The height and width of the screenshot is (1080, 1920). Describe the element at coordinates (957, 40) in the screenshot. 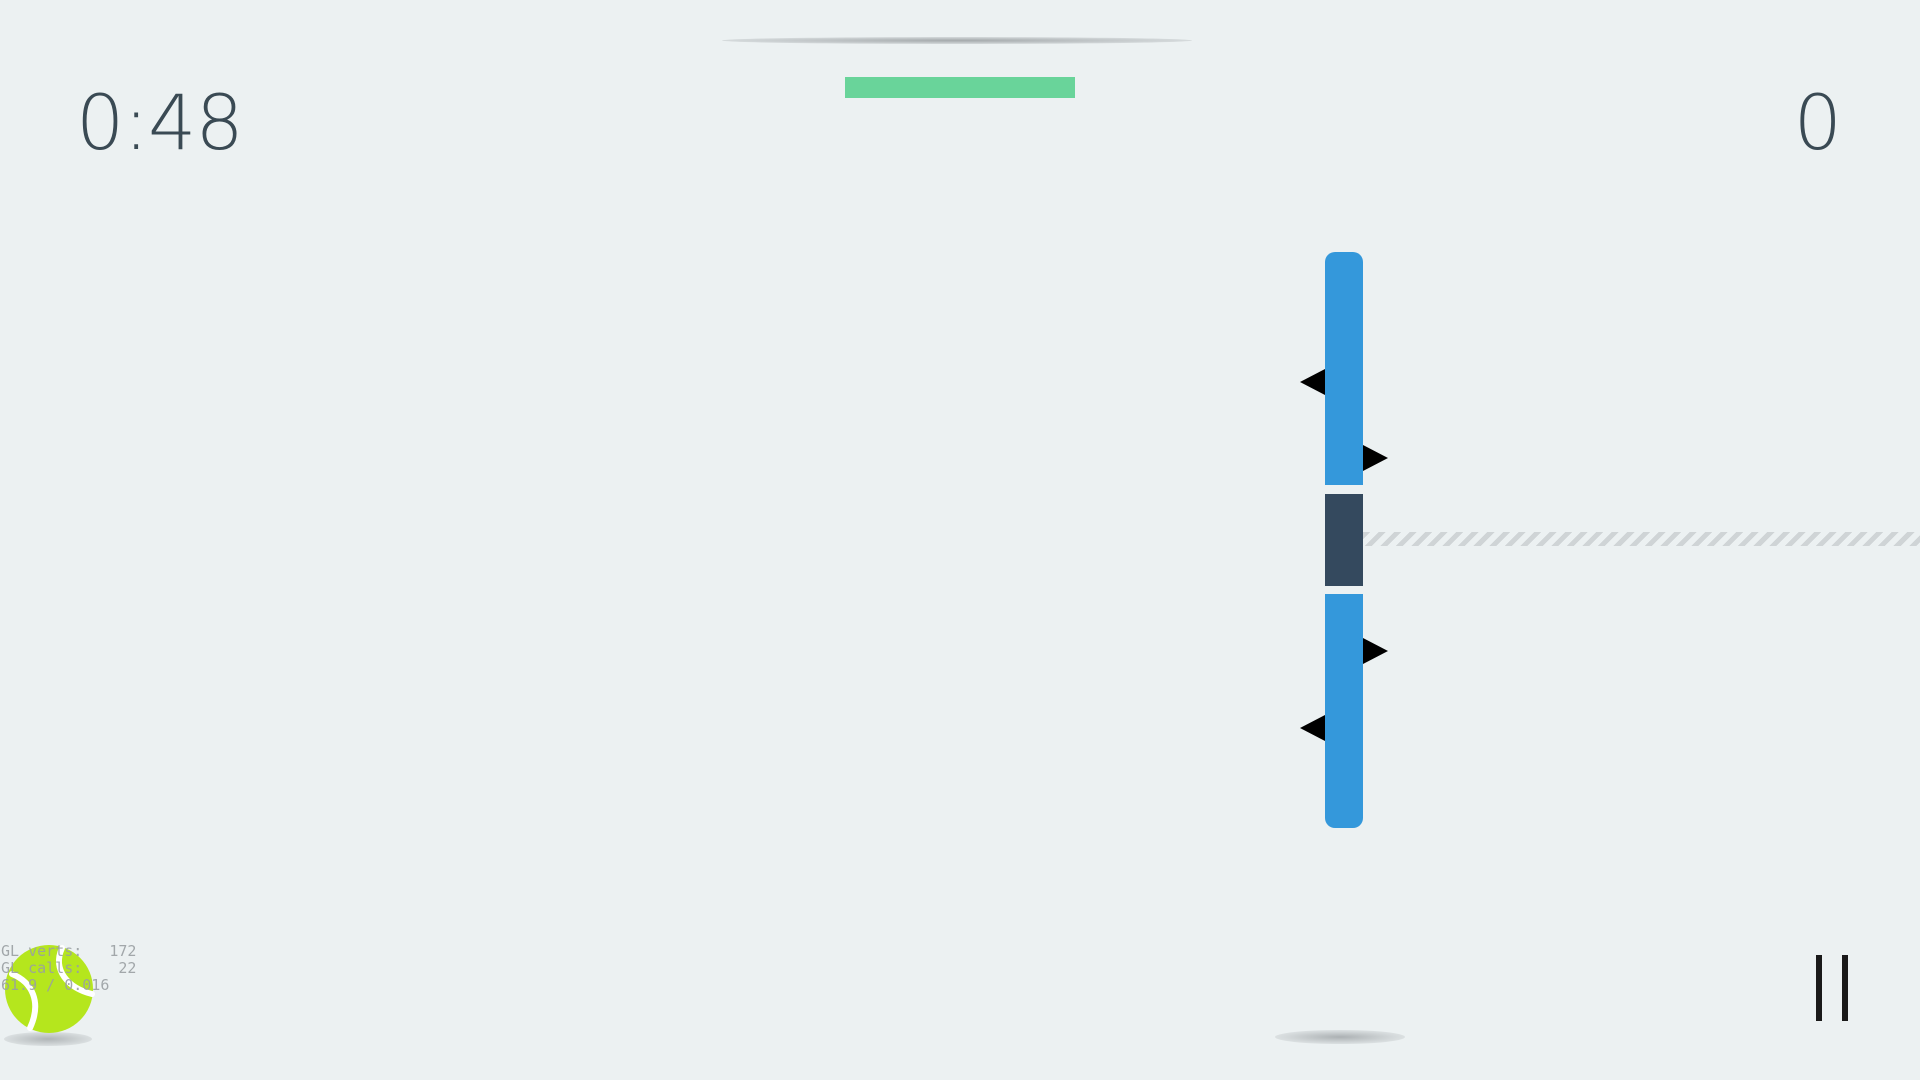

I see `top-bar-shadow` at that location.